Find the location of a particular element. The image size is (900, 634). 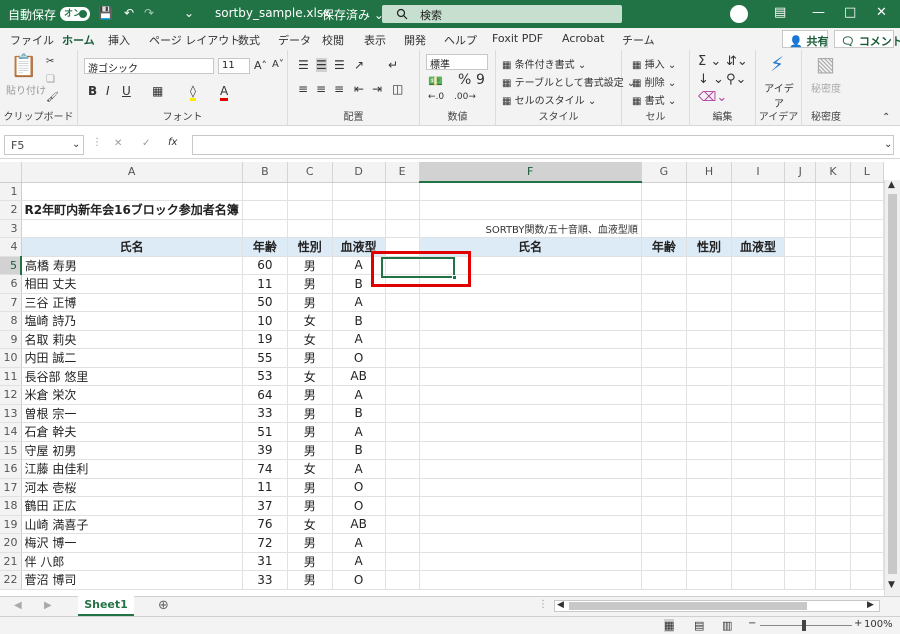

row-header: 5 is located at coordinates (11, 265).